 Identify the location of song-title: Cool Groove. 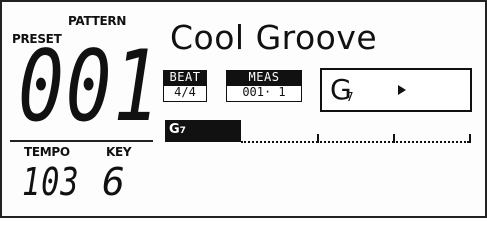
(274, 37).